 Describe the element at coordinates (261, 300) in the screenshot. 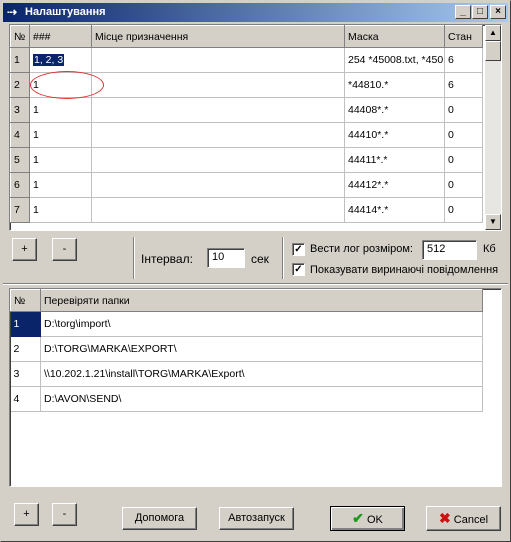

I see `col-header-folder: Перевіряти папки` at that location.